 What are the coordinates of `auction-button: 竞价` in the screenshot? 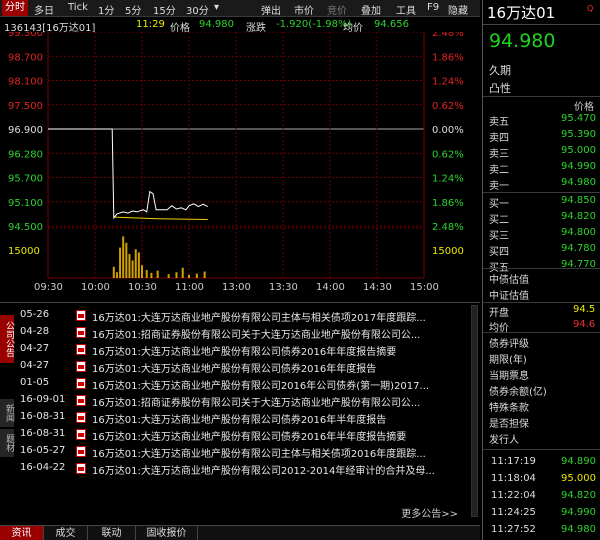 It's located at (337, 9).